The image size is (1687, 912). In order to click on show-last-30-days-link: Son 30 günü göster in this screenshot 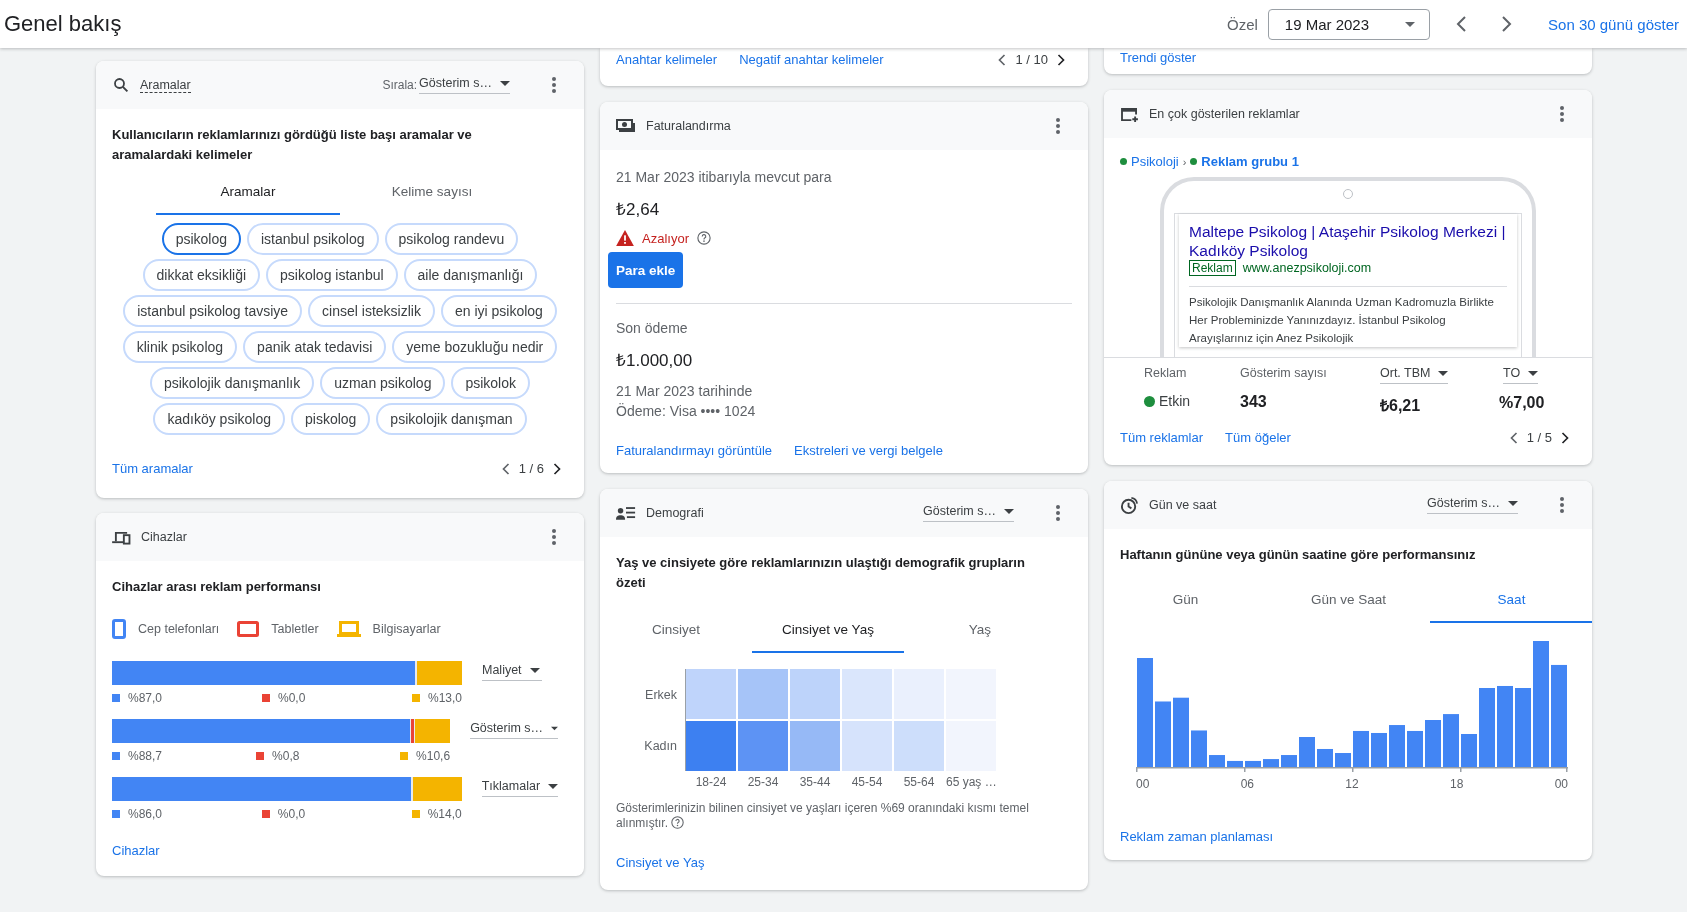, I will do `click(1613, 24)`.